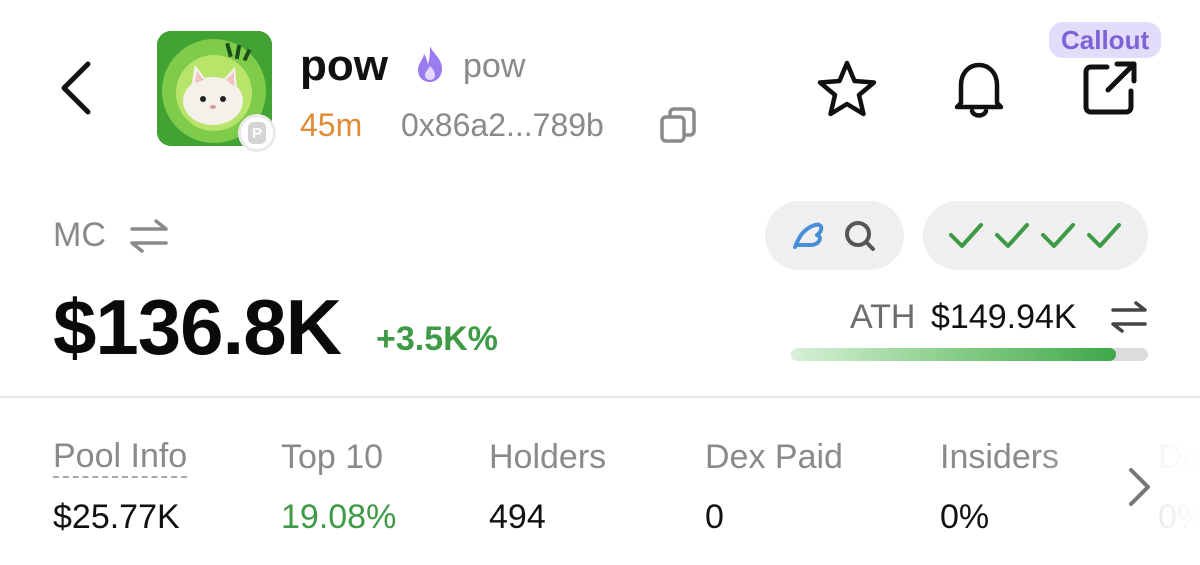  Describe the element at coordinates (494, 66) in the screenshot. I see `token-symbol: pow` at that location.